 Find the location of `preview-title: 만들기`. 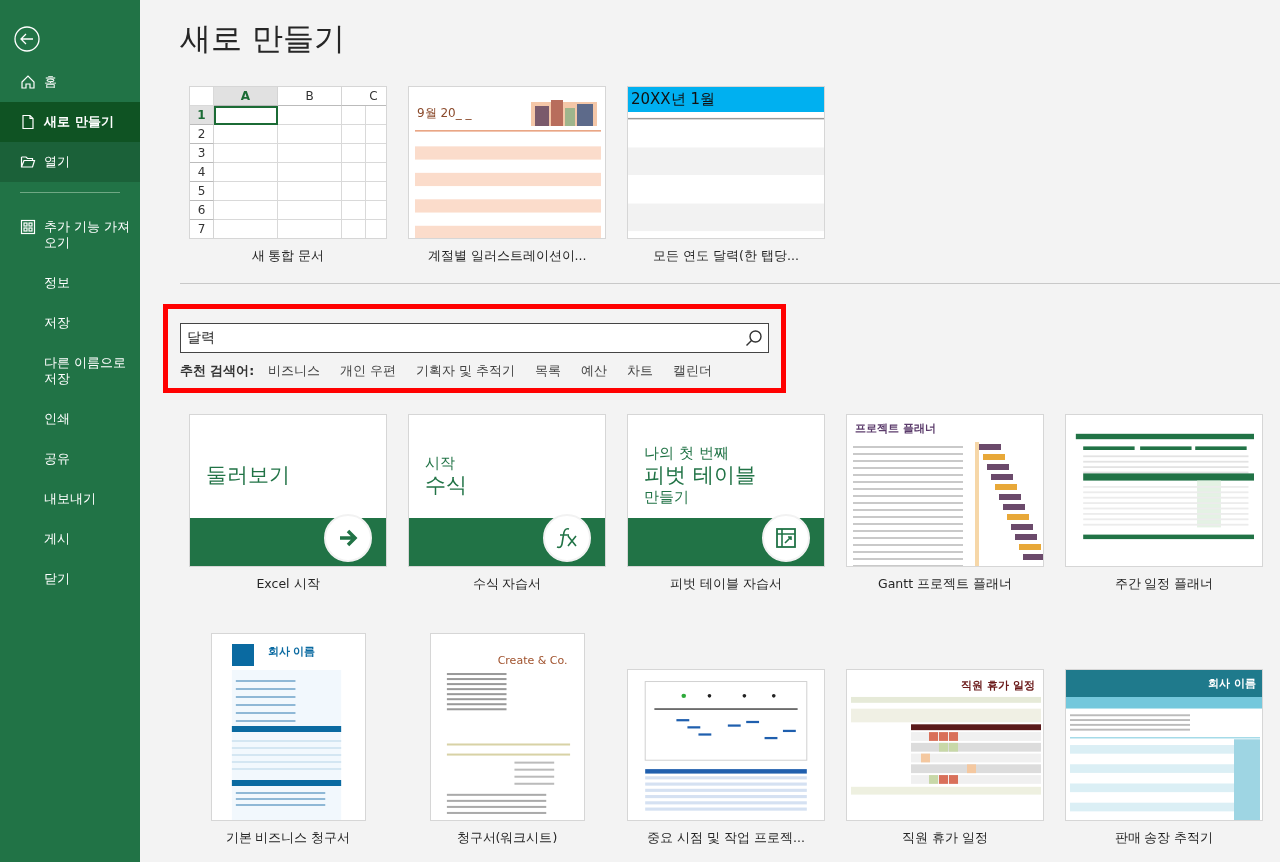

preview-title: 만들기 is located at coordinates (667, 497).